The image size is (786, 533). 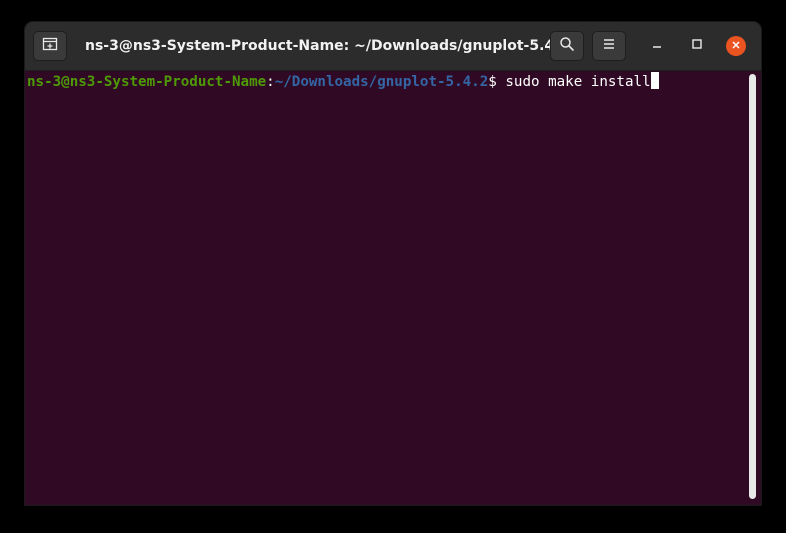 What do you see at coordinates (654, 80) in the screenshot?
I see `text-cursor` at bounding box center [654, 80].